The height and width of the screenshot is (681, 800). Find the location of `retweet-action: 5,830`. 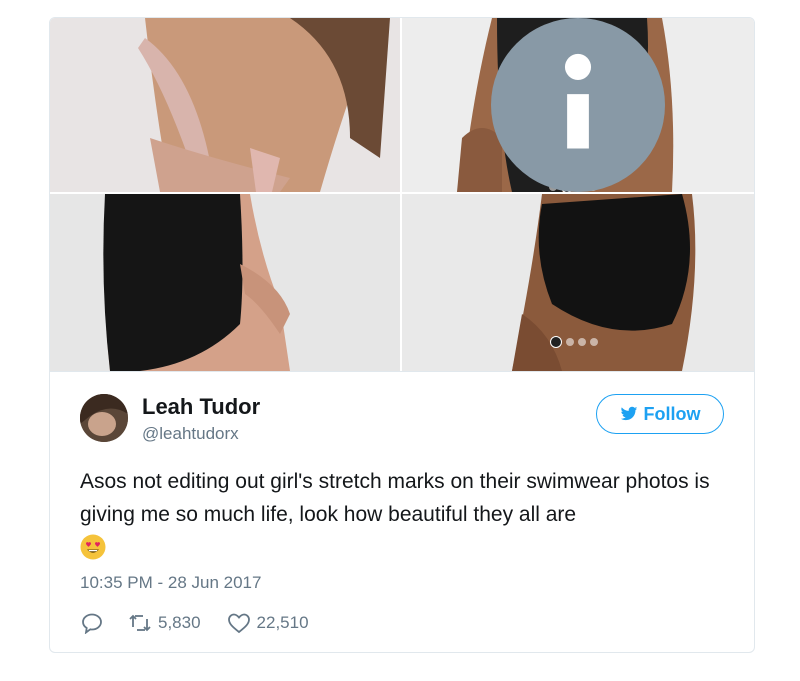

retweet-action: 5,830 is located at coordinates (164, 623).